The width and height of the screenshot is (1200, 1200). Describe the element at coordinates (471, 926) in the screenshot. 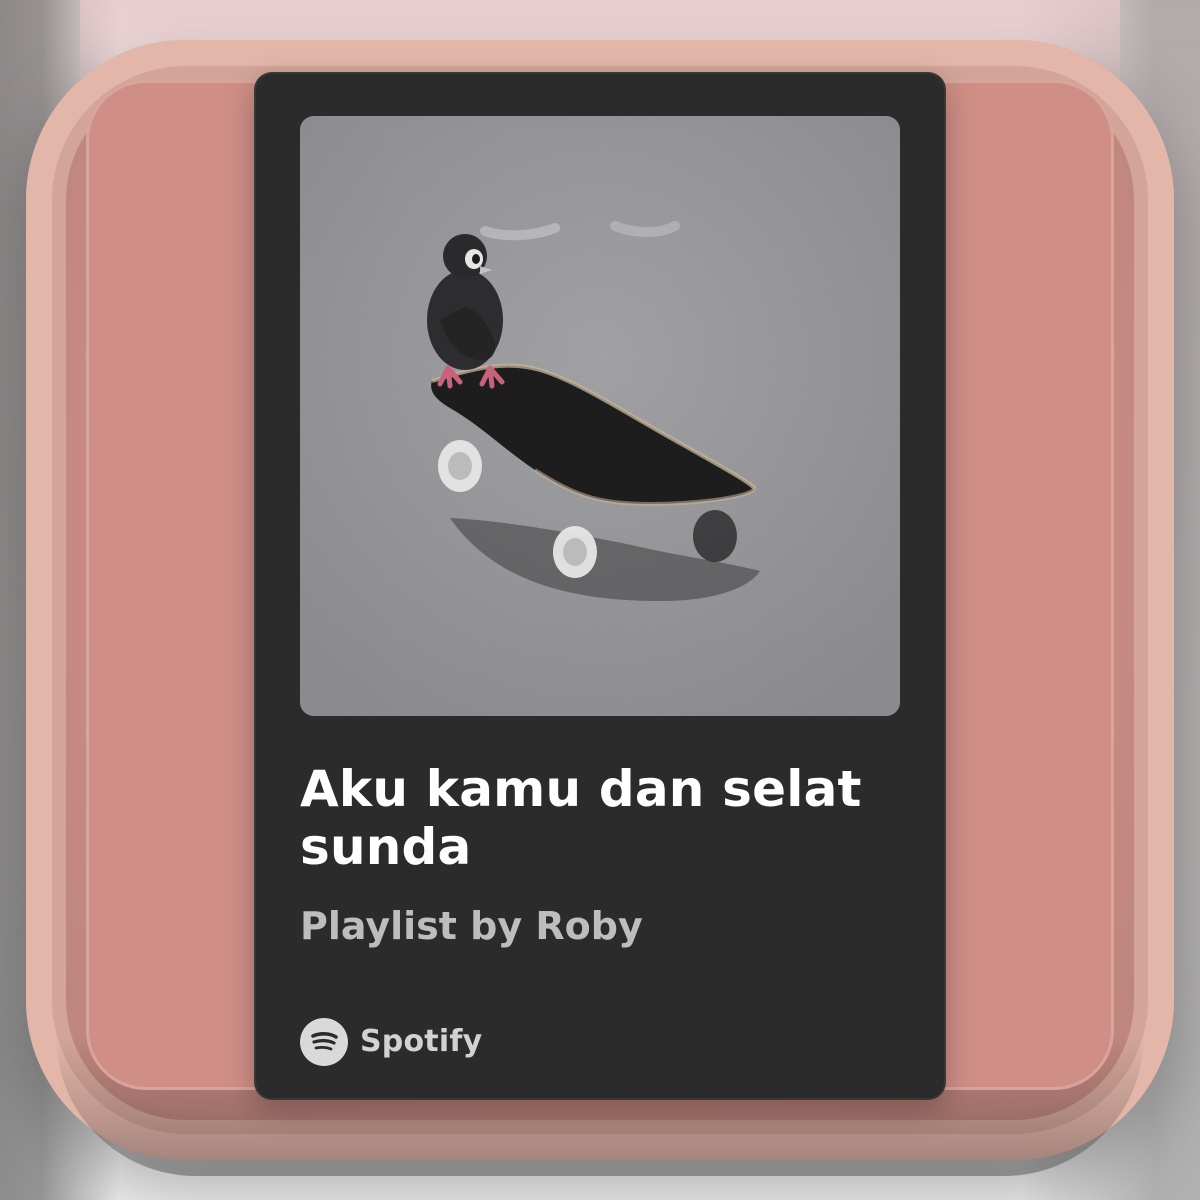

I see `playlist-subtitle: Playlist by Roby` at that location.